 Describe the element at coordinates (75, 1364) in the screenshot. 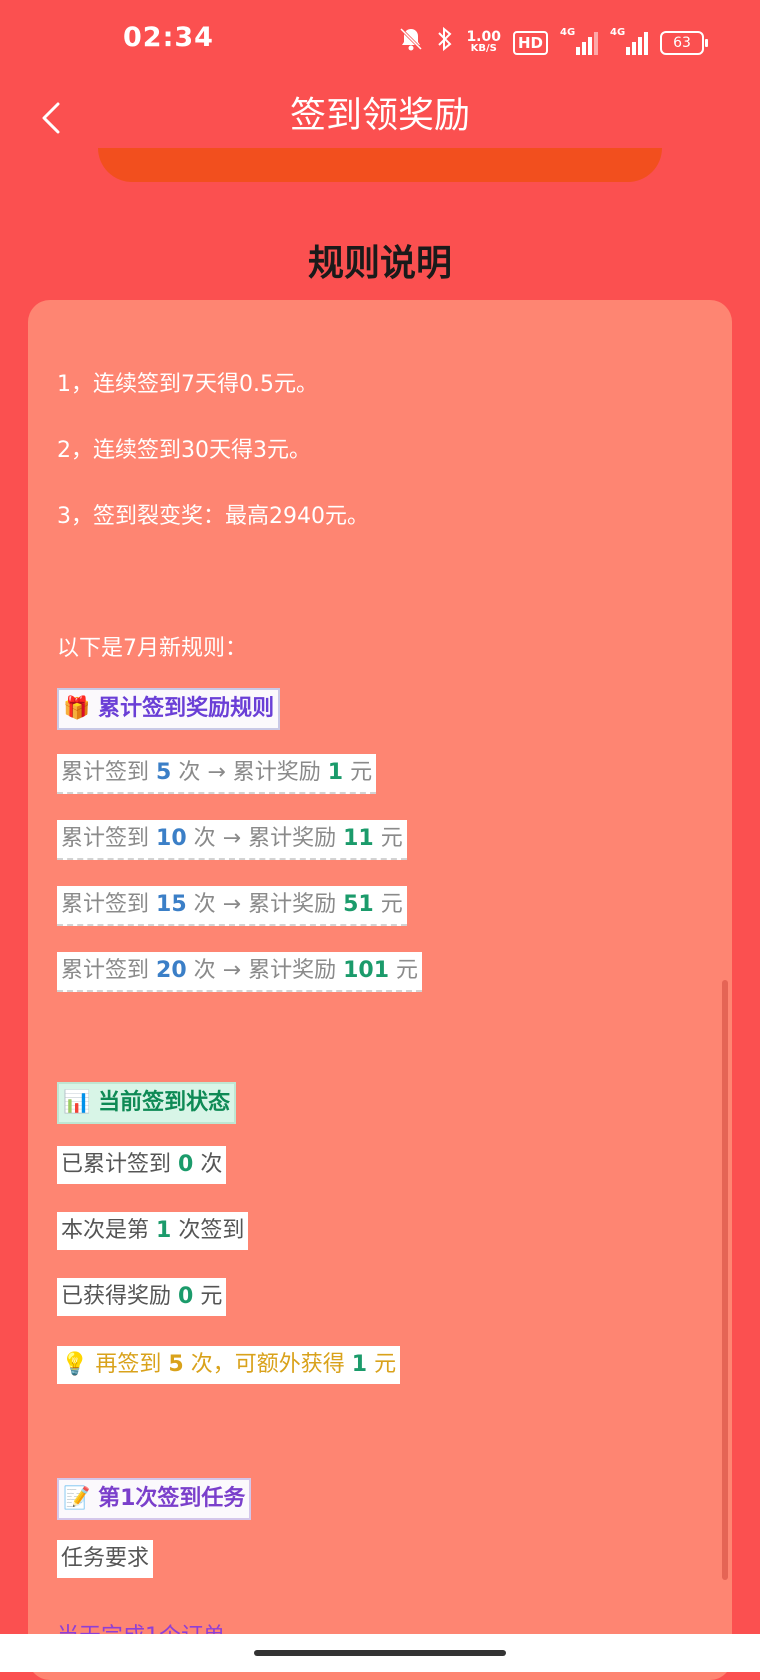

I see `lightbulb-icon: 💡` at that location.